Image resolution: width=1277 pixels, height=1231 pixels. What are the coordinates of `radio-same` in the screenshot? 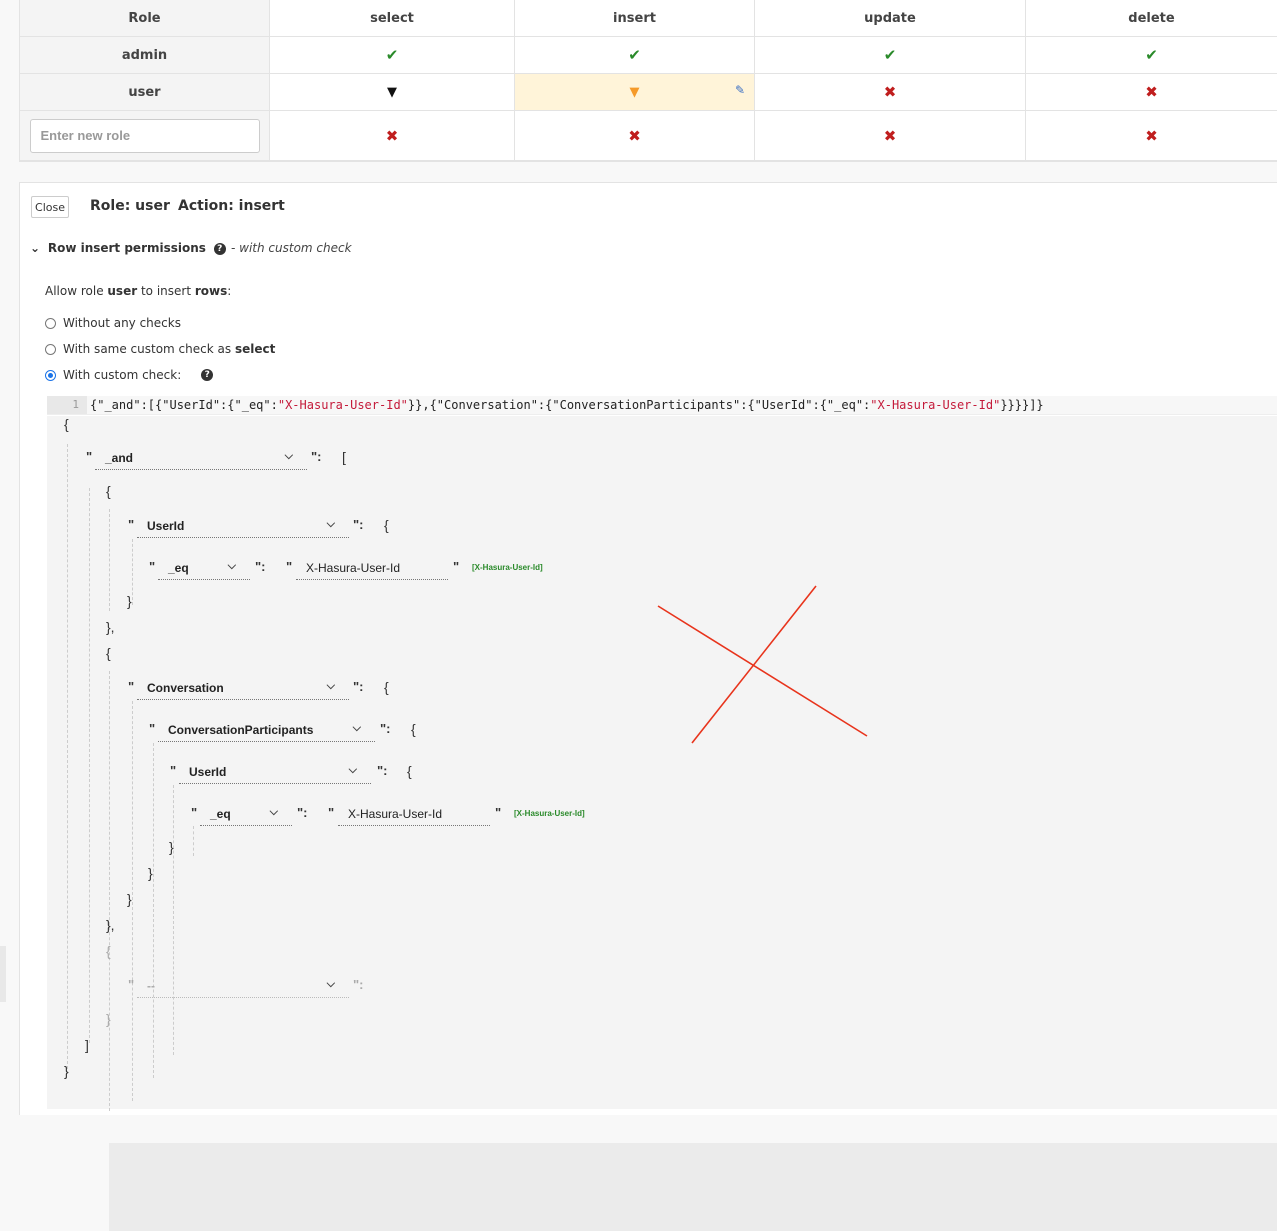 It's located at (50, 349).